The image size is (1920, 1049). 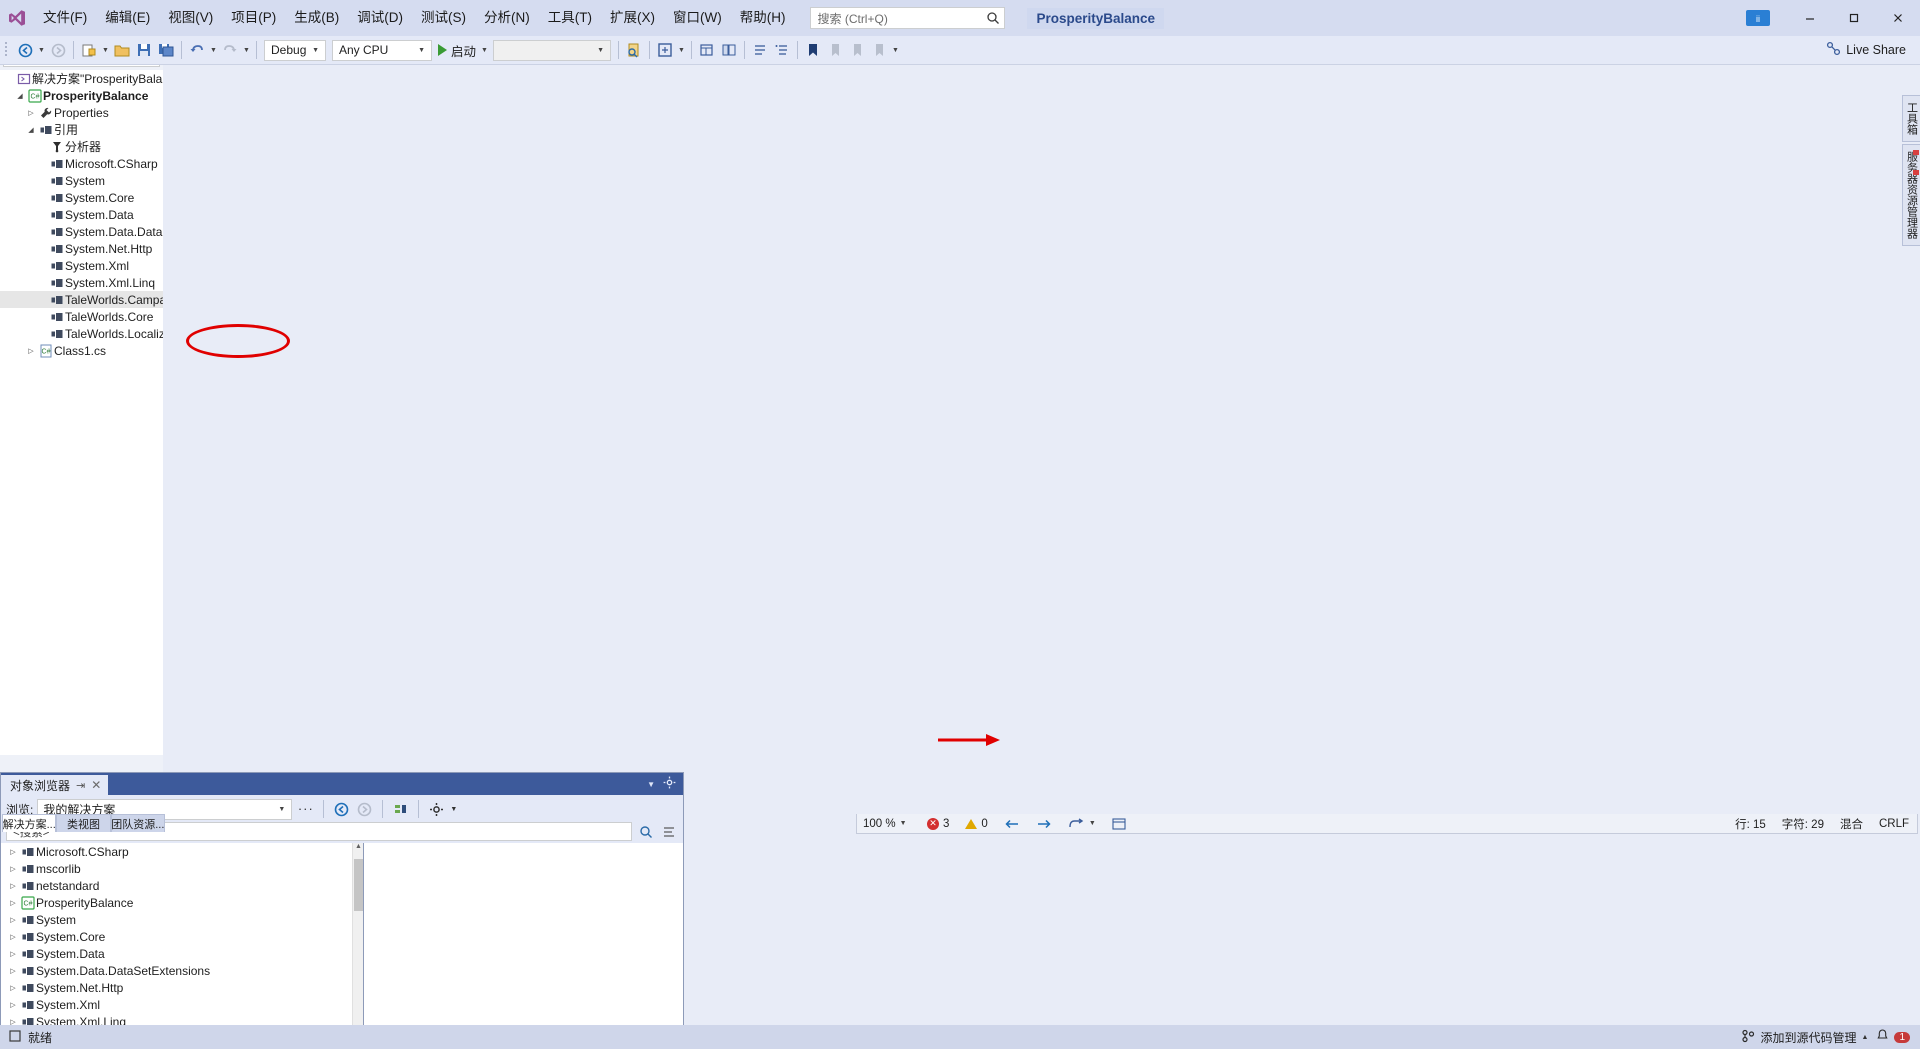 I want to click on next-bookmark-icon, so click(x=857, y=50).